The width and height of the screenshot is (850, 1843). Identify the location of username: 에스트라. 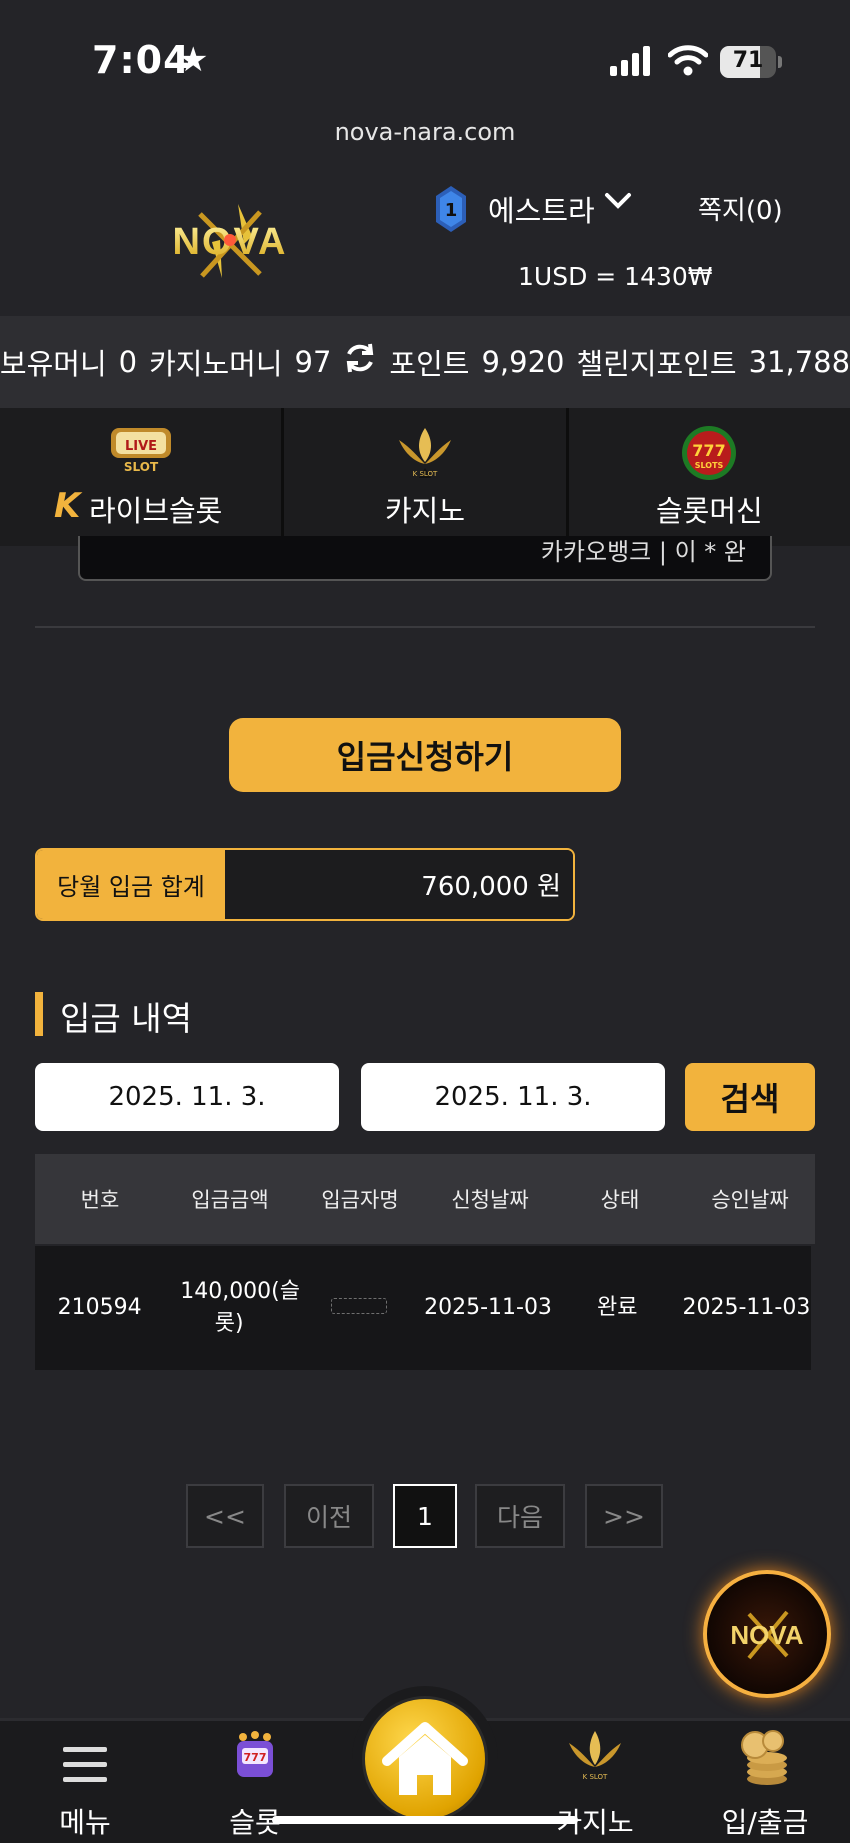
(541, 209).